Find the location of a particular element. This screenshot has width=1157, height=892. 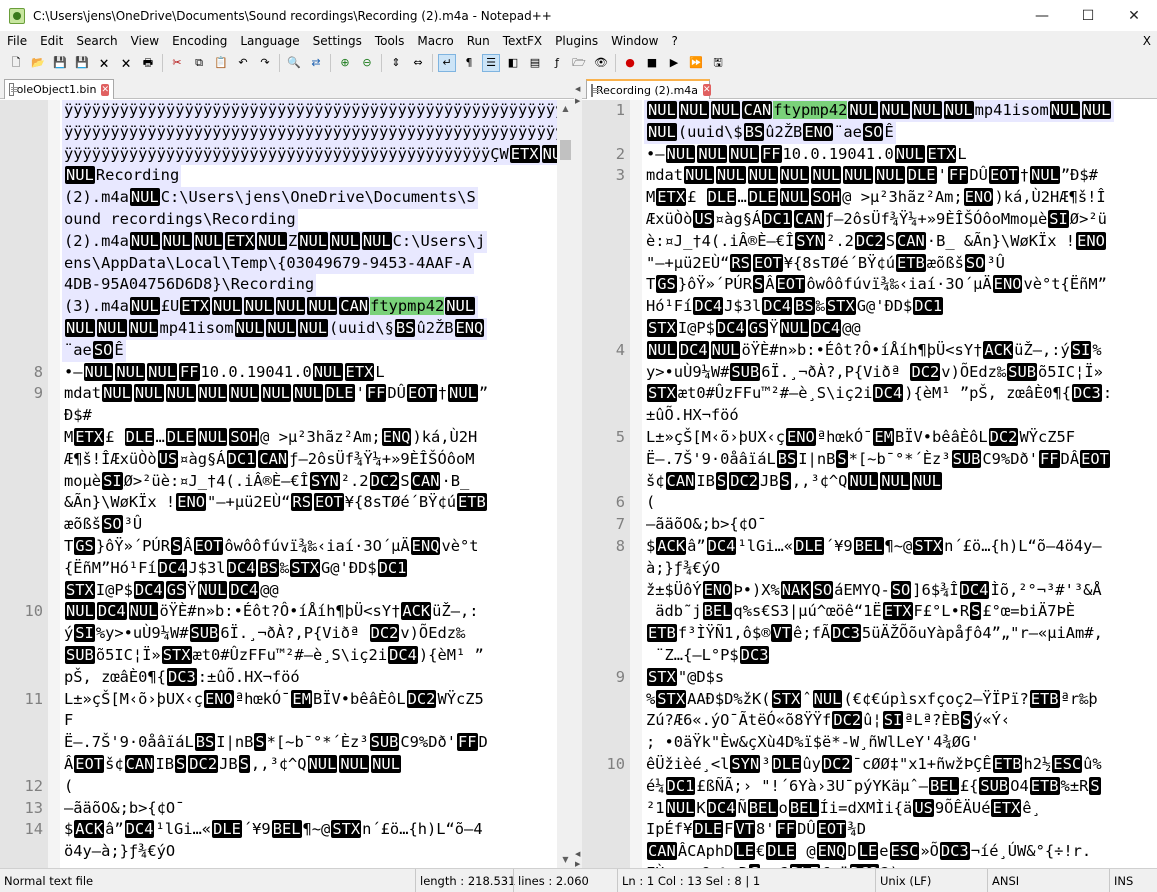

splitter-right-arrow-icon: ▶ is located at coordinates (577, 101).